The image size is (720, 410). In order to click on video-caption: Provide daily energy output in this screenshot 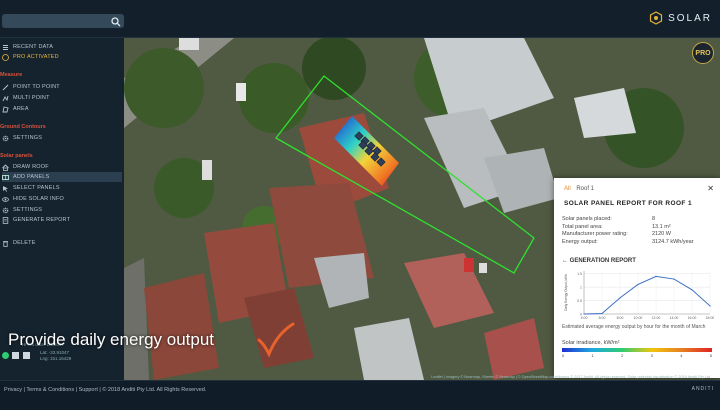, I will do `click(111, 339)`.